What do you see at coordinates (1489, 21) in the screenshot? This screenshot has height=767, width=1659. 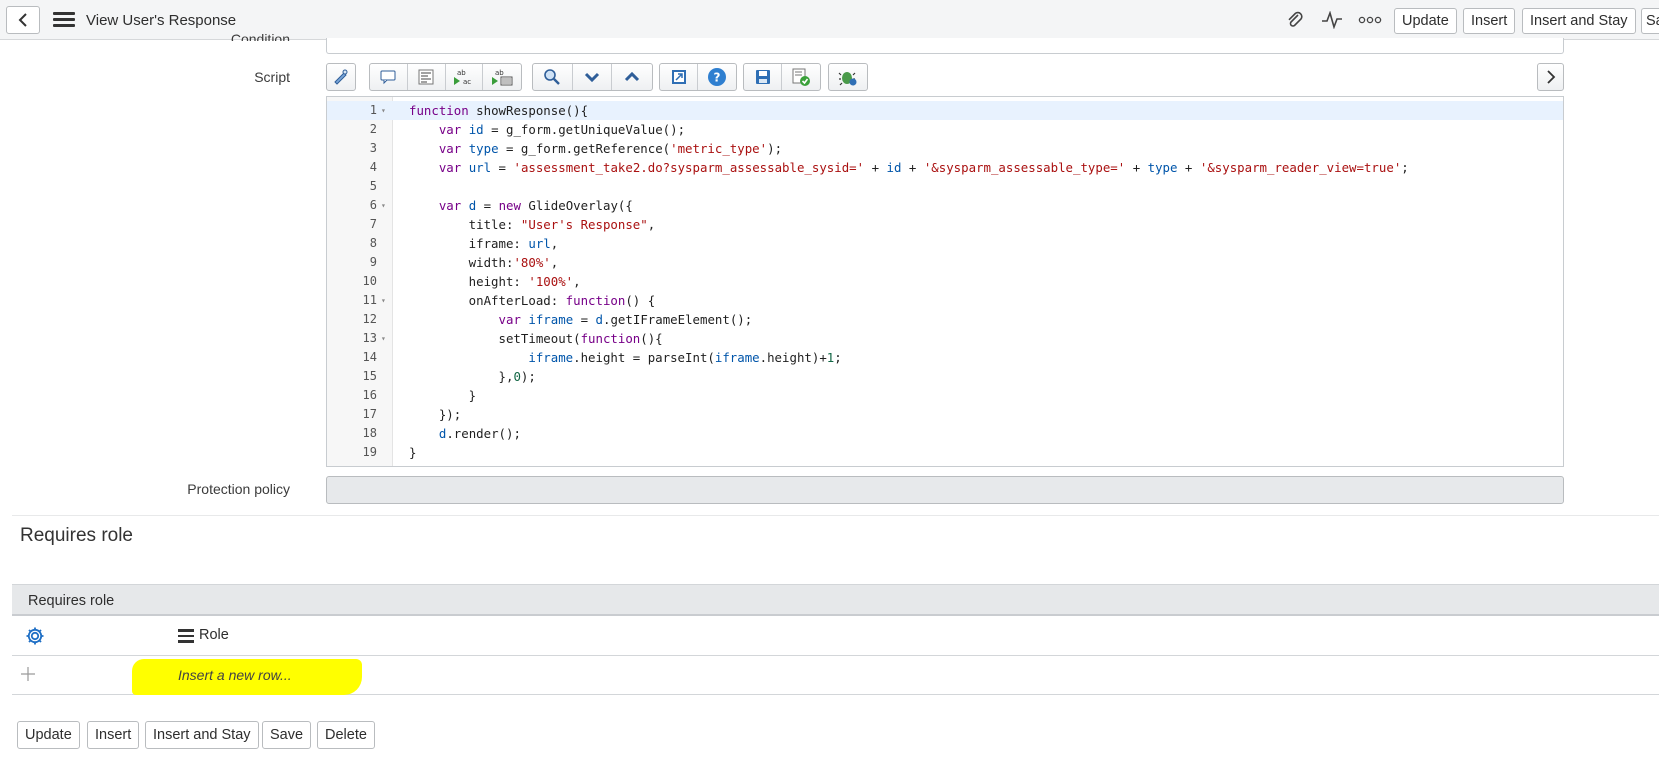 I see `header-insert-button: Insert` at bounding box center [1489, 21].